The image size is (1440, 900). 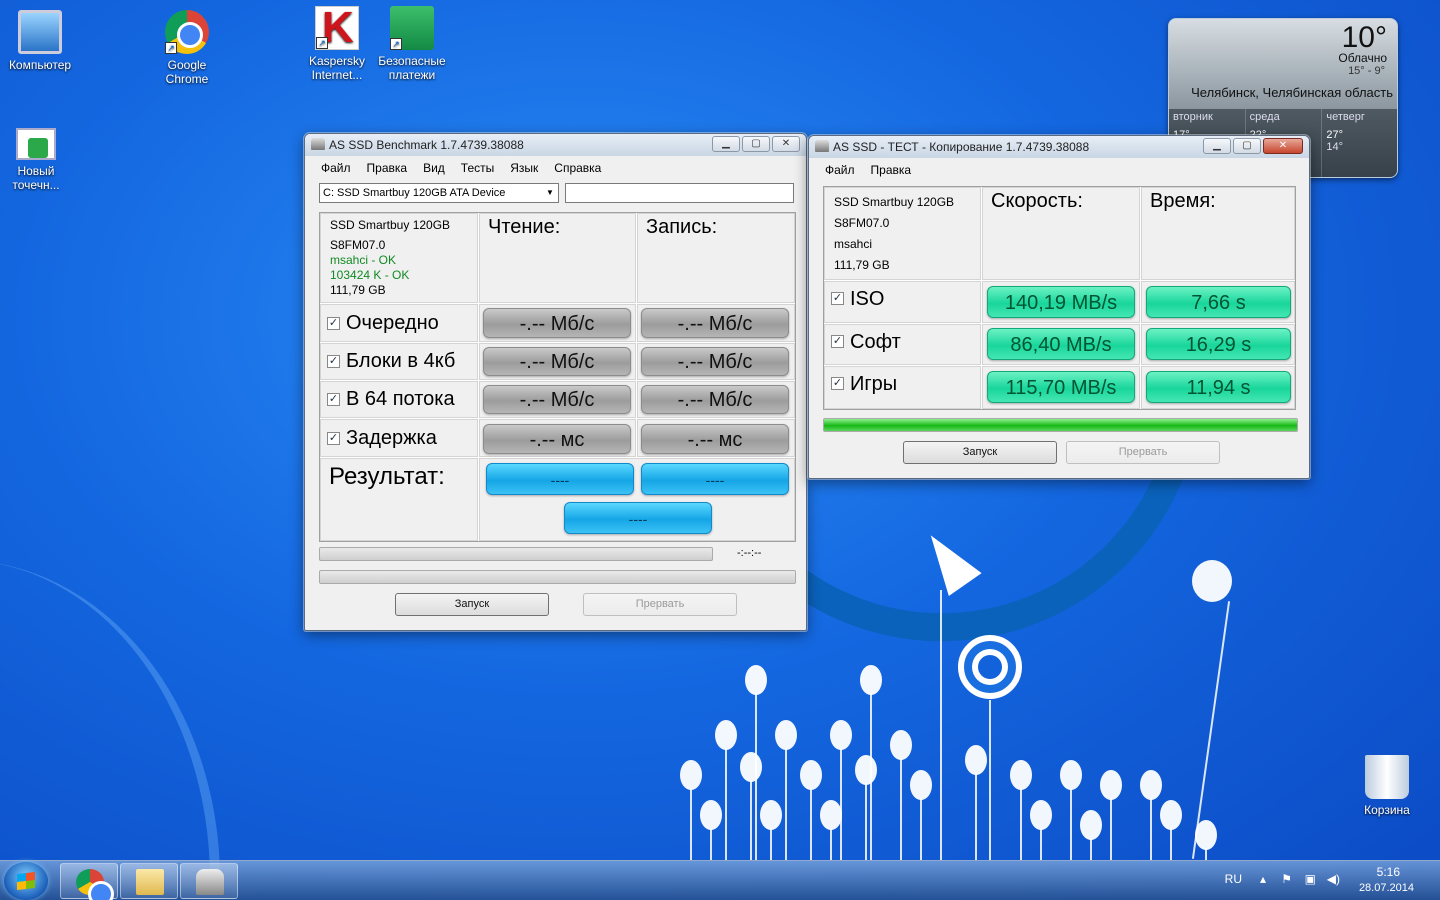 What do you see at coordinates (399, 361) in the screenshot?
I see `test-row-4k: ✓ Блоки в 4кб` at bounding box center [399, 361].